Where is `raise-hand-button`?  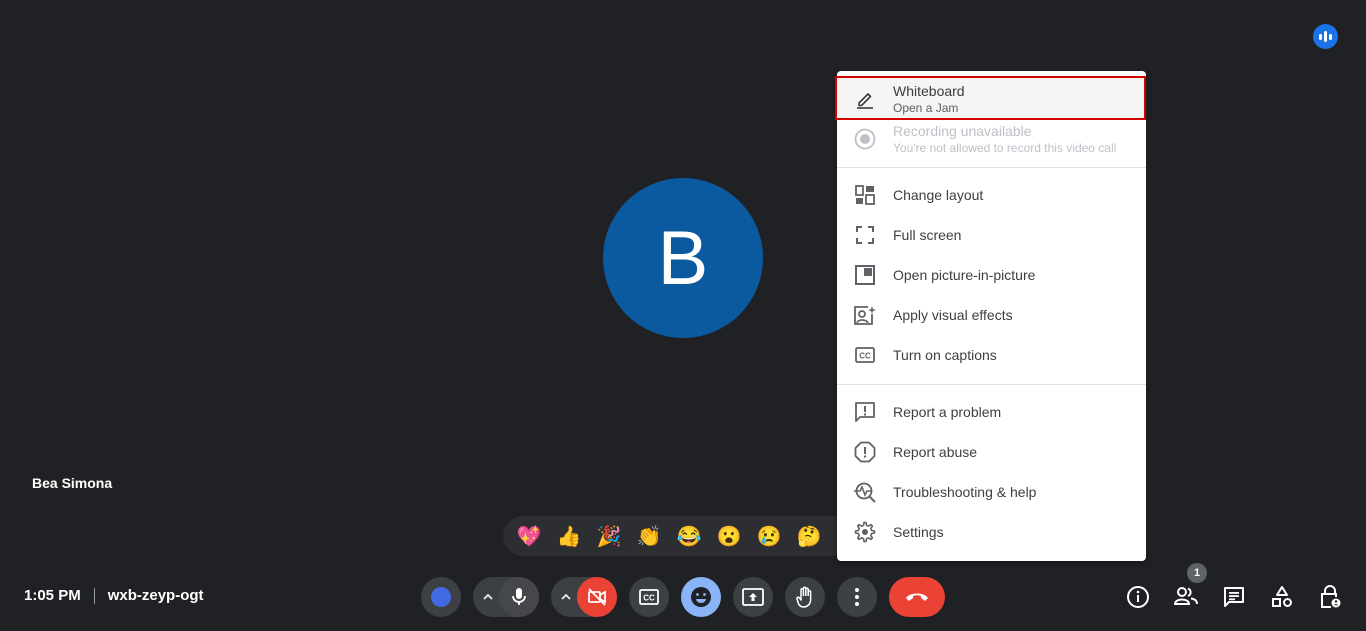
raise-hand-button is located at coordinates (805, 597).